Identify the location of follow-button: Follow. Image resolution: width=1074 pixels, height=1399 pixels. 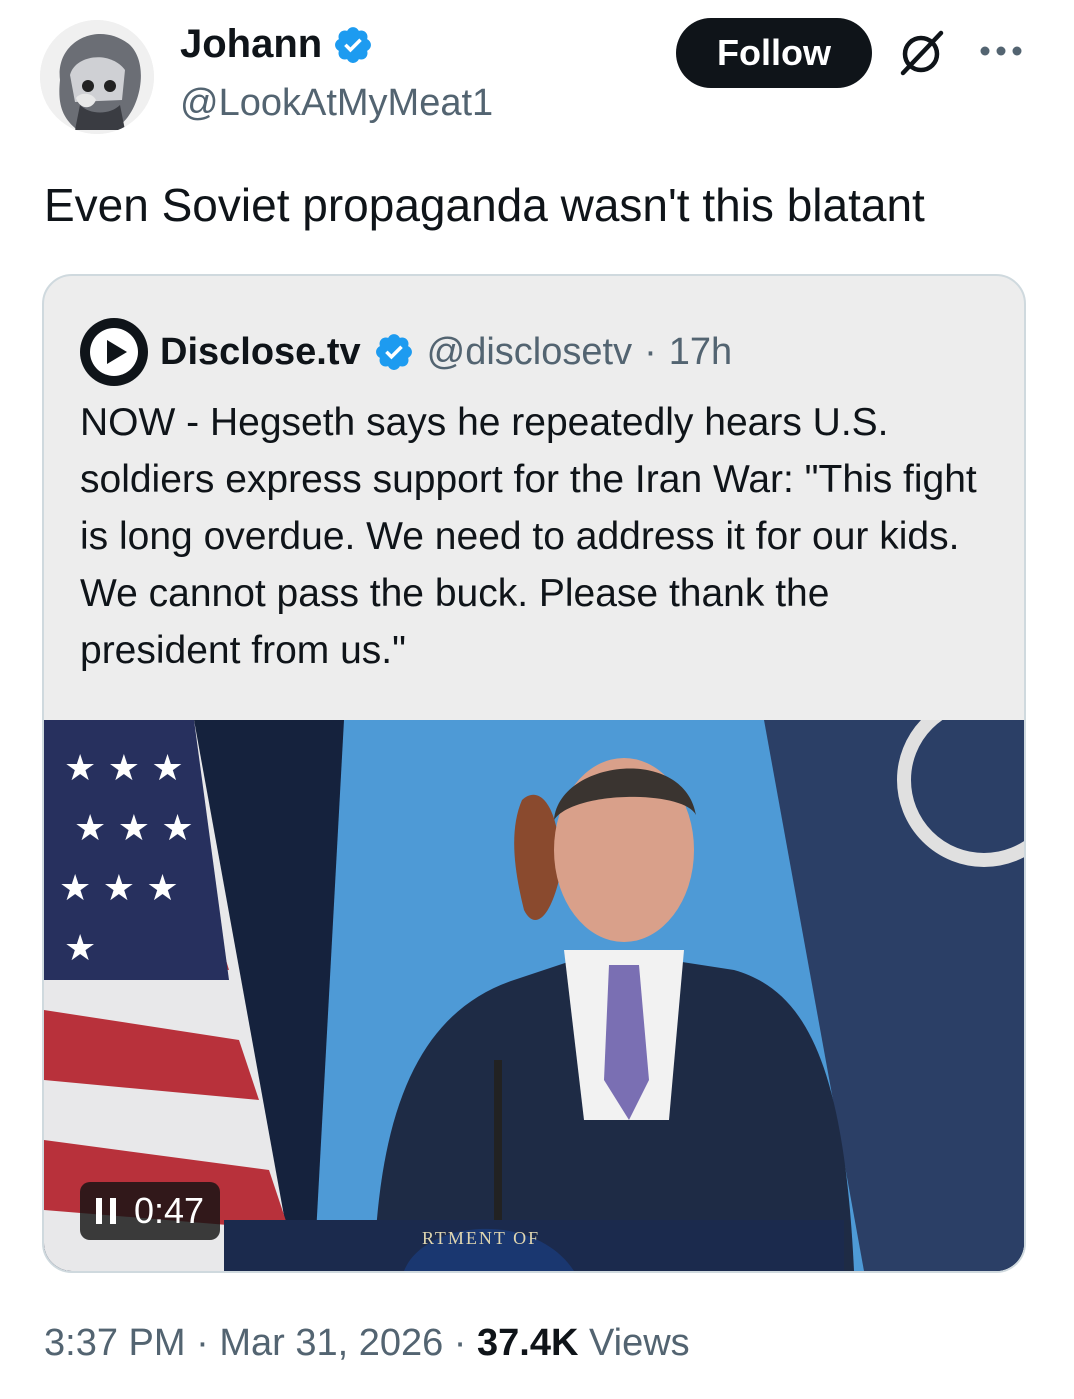
(774, 53).